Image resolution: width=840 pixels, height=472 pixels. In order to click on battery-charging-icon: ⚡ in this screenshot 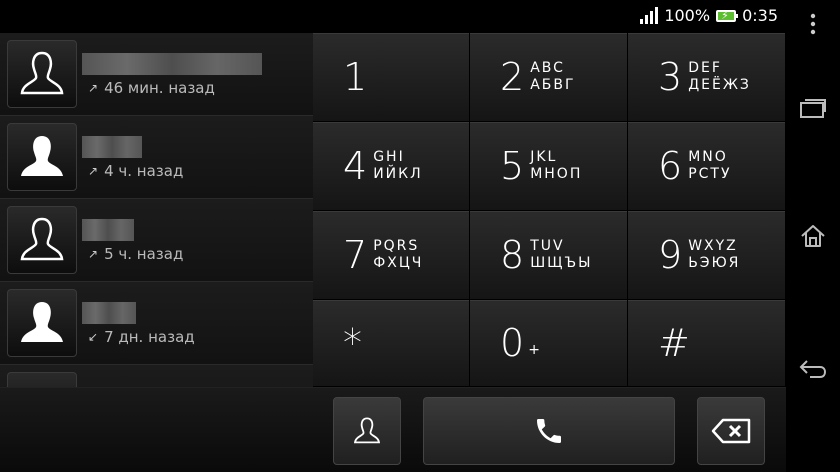, I will do `click(727, 15)`.